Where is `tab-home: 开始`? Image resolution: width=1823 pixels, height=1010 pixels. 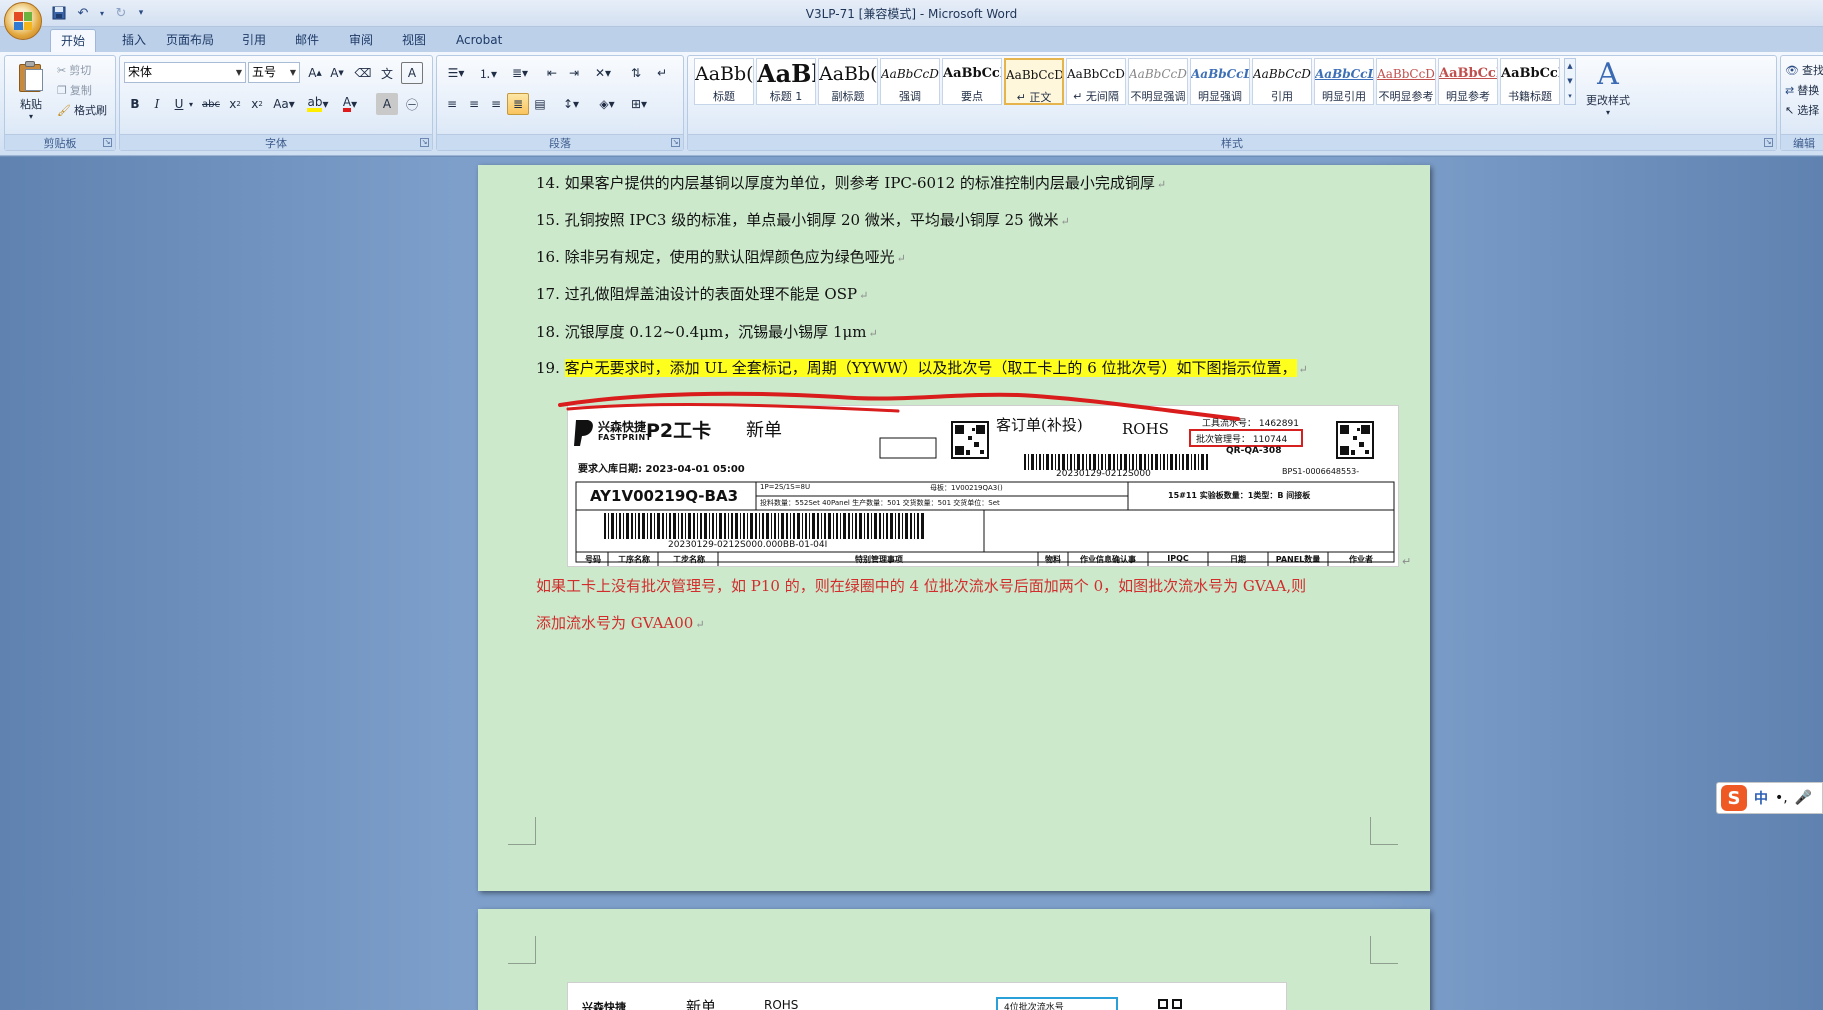
tab-home: 开始 is located at coordinates (73, 40).